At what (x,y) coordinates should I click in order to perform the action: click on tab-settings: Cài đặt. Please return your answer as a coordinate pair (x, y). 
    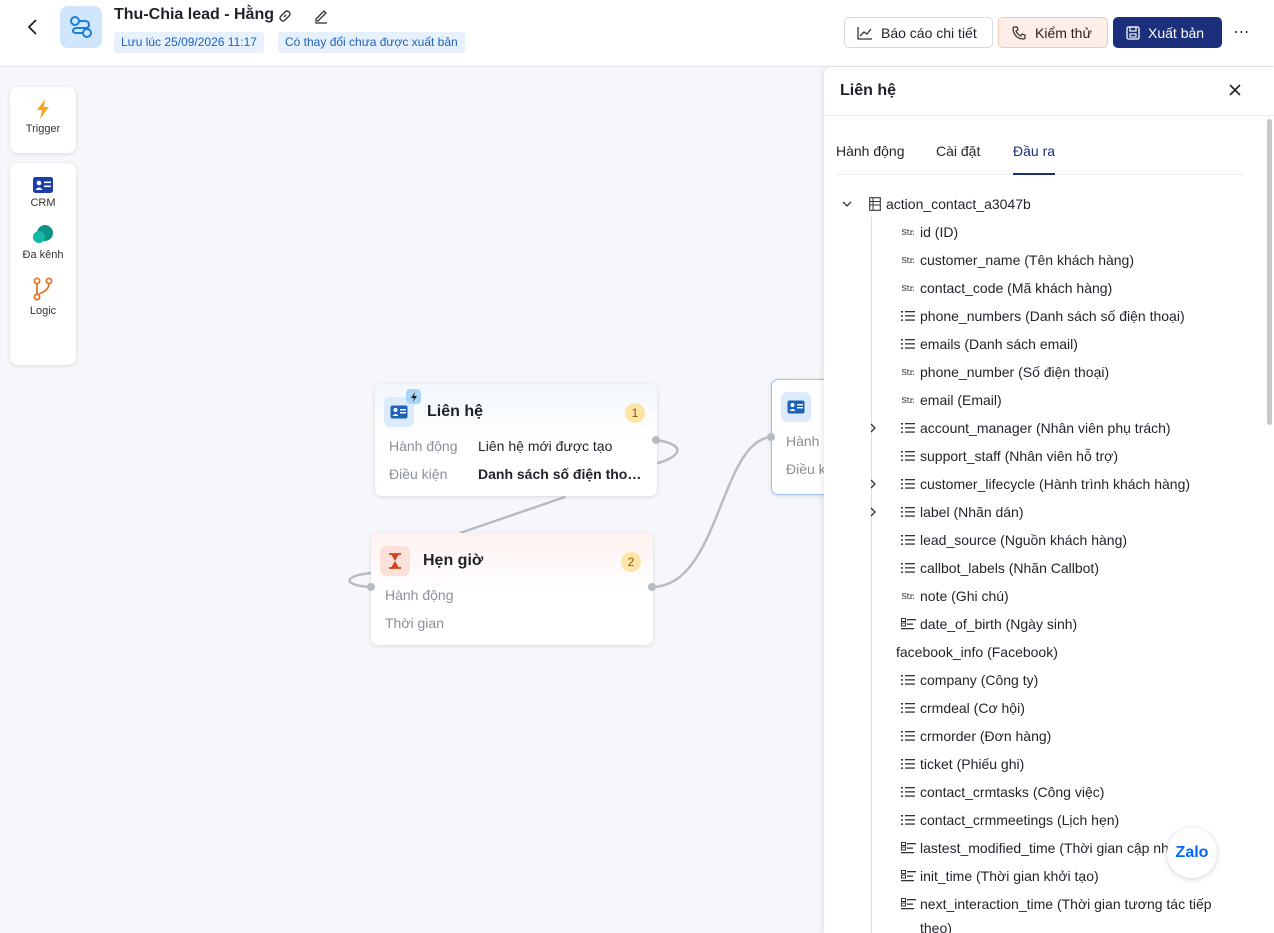
    Looking at the image, I should click on (958, 159).